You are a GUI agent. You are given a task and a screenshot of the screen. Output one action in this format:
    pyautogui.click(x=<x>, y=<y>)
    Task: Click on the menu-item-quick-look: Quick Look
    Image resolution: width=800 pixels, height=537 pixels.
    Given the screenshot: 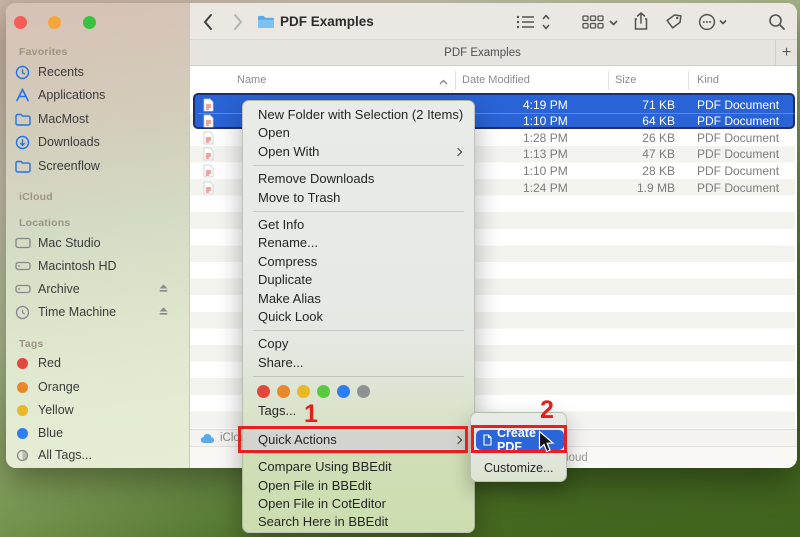 What is the action you would take?
    pyautogui.click(x=358, y=317)
    